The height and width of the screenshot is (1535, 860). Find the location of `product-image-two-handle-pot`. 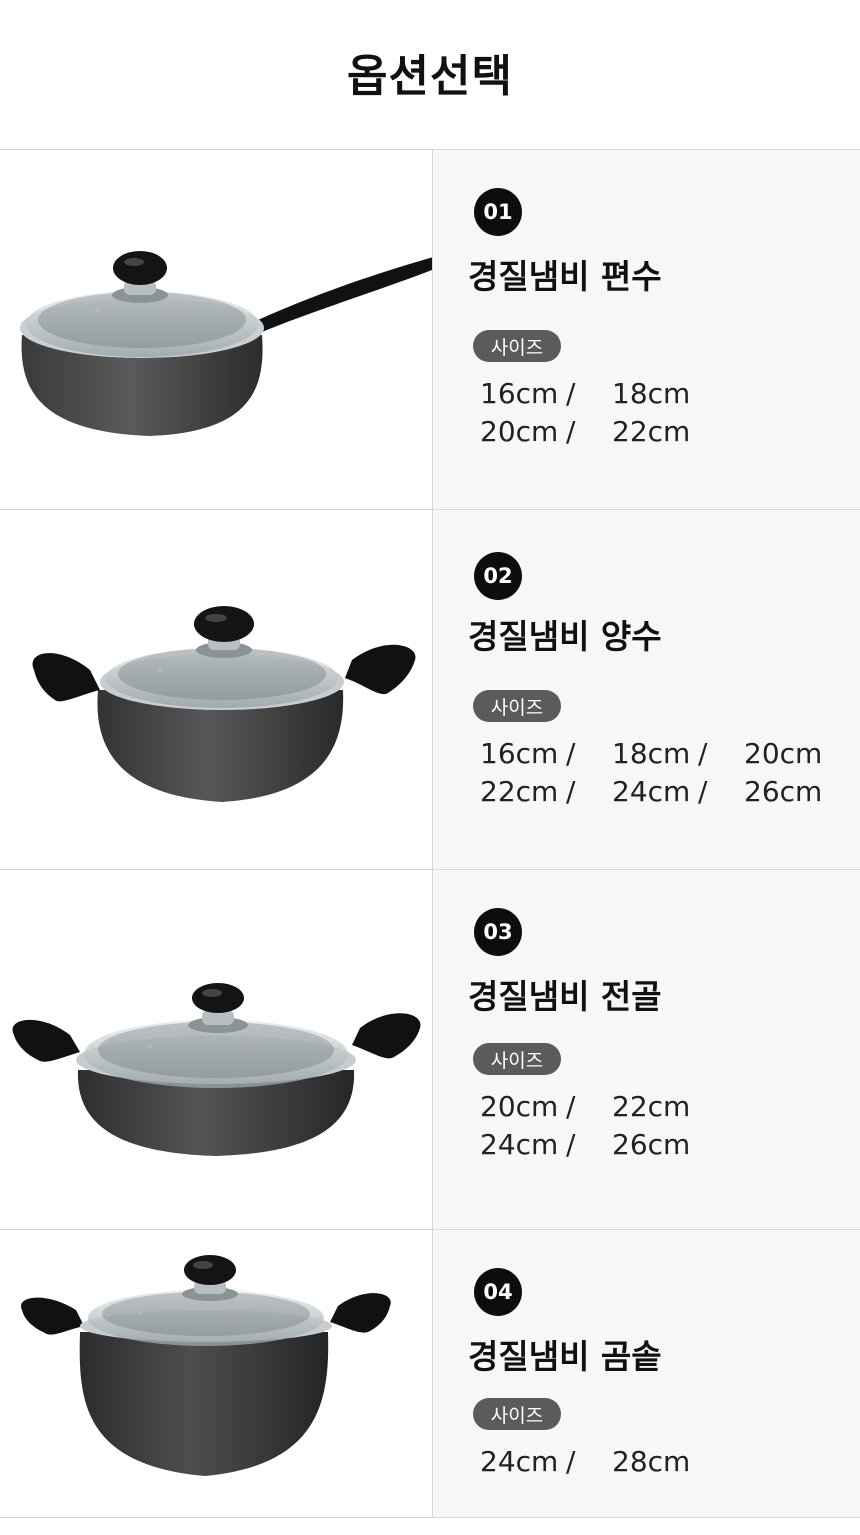

product-image-two-handle-pot is located at coordinates (216, 689).